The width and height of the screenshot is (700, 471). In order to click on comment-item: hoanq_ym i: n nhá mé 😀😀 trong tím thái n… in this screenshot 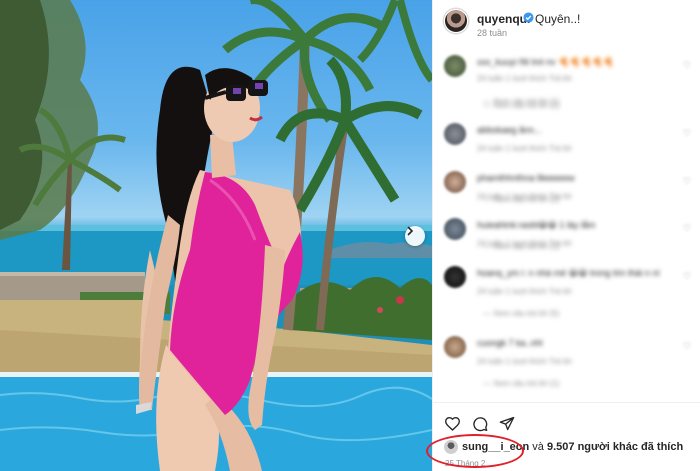, I will do `click(566, 290)`.